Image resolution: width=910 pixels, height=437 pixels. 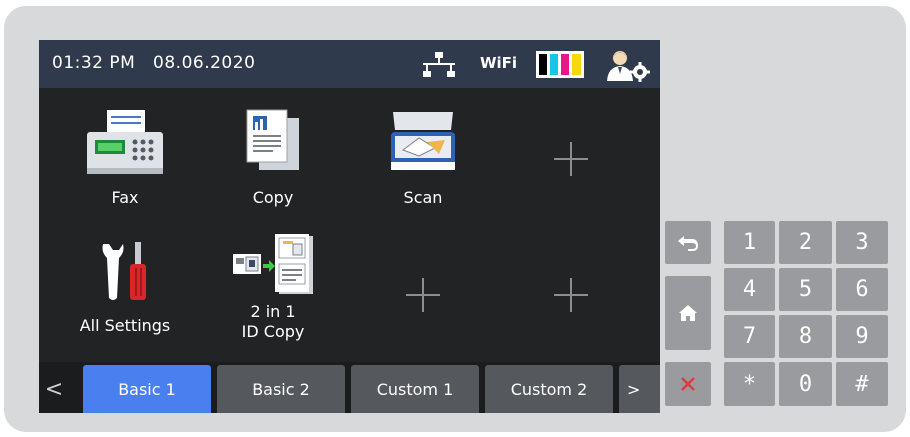 What do you see at coordinates (272, 139) in the screenshot?
I see `copy-icon` at bounding box center [272, 139].